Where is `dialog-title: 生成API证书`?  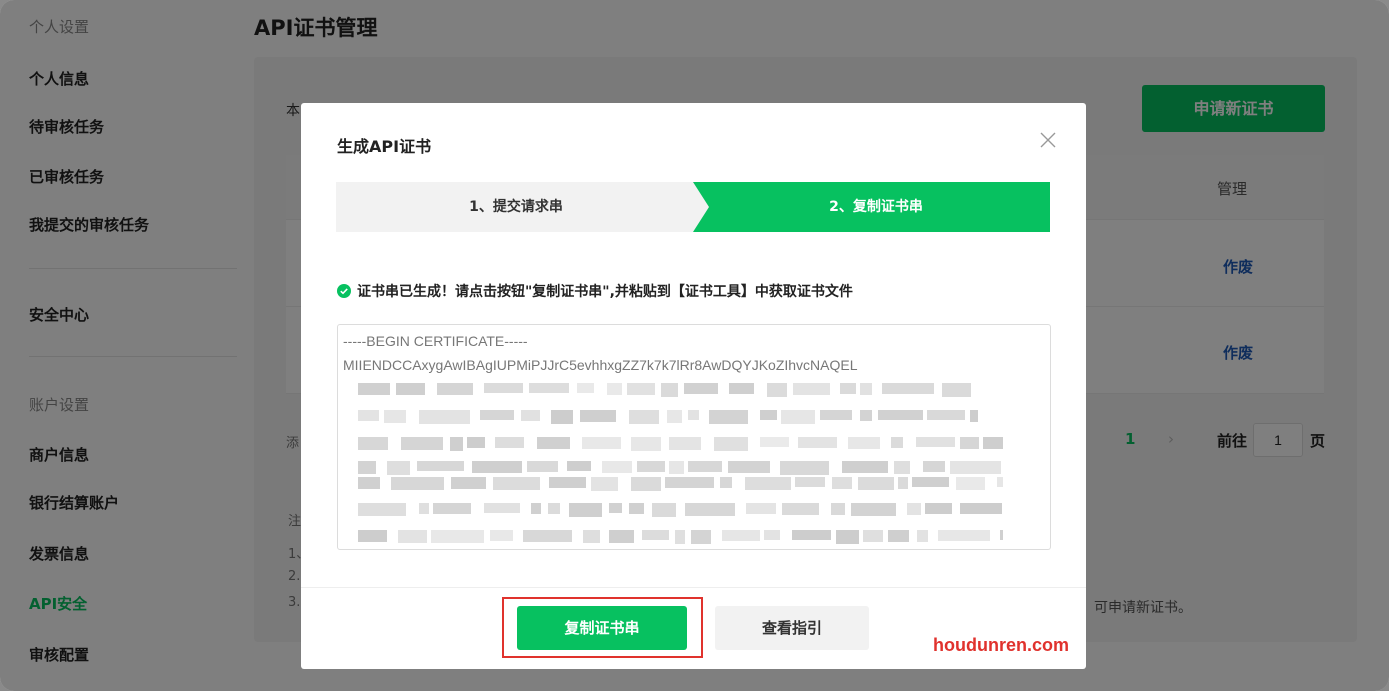 dialog-title: 生成API证书 is located at coordinates (384, 146).